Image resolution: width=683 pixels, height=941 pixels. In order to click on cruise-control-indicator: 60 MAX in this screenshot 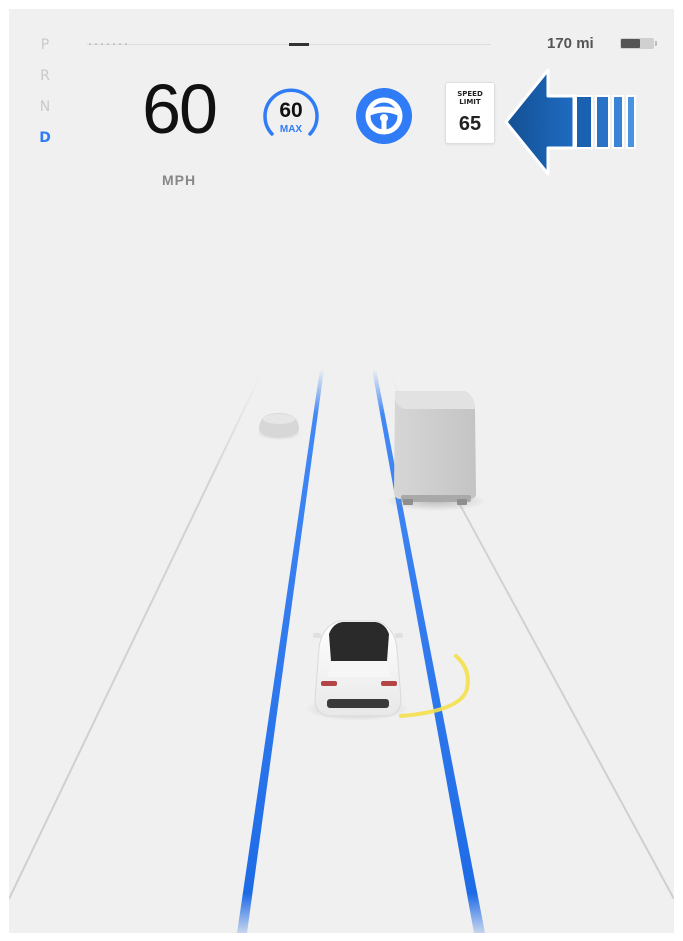, I will do `click(291, 115)`.